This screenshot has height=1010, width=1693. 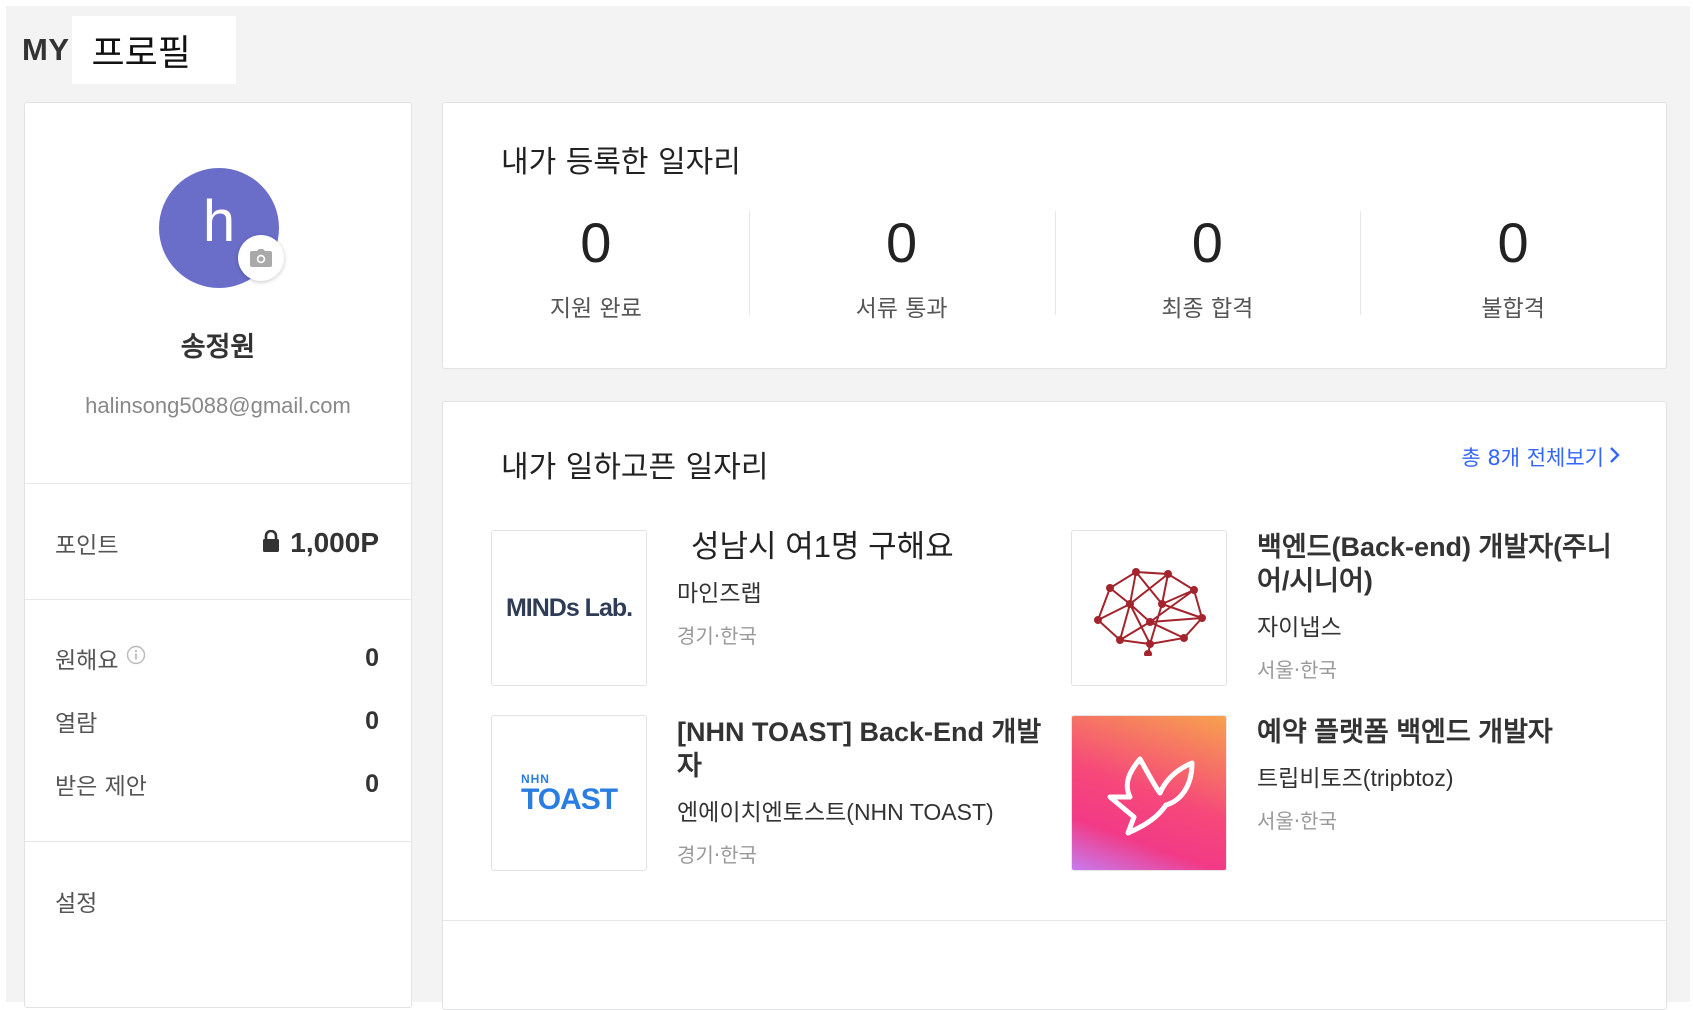 What do you see at coordinates (217, 721) in the screenshot?
I see `stat-row-views: 열람 0` at bounding box center [217, 721].